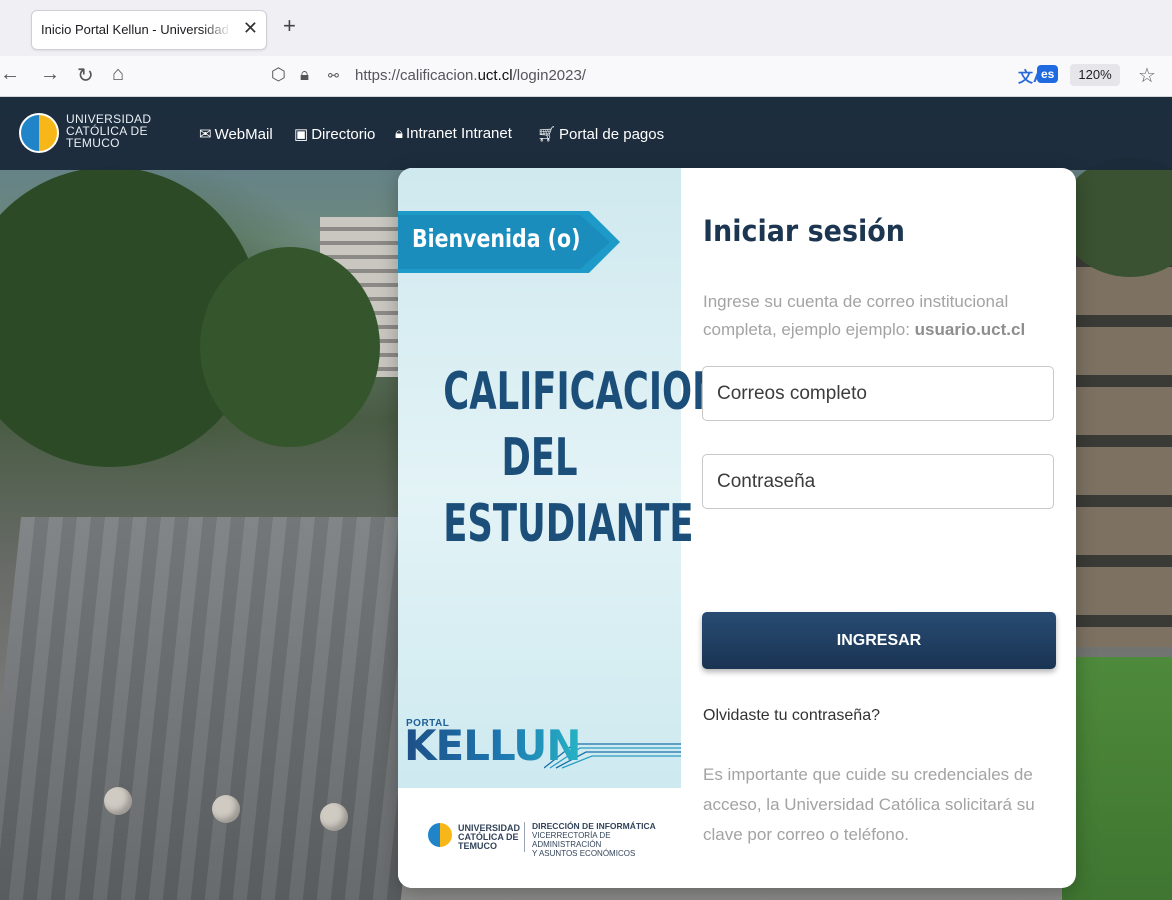  What do you see at coordinates (582, 392) in the screenshot?
I see `banner-title-line: CALIFICACION` at bounding box center [582, 392].